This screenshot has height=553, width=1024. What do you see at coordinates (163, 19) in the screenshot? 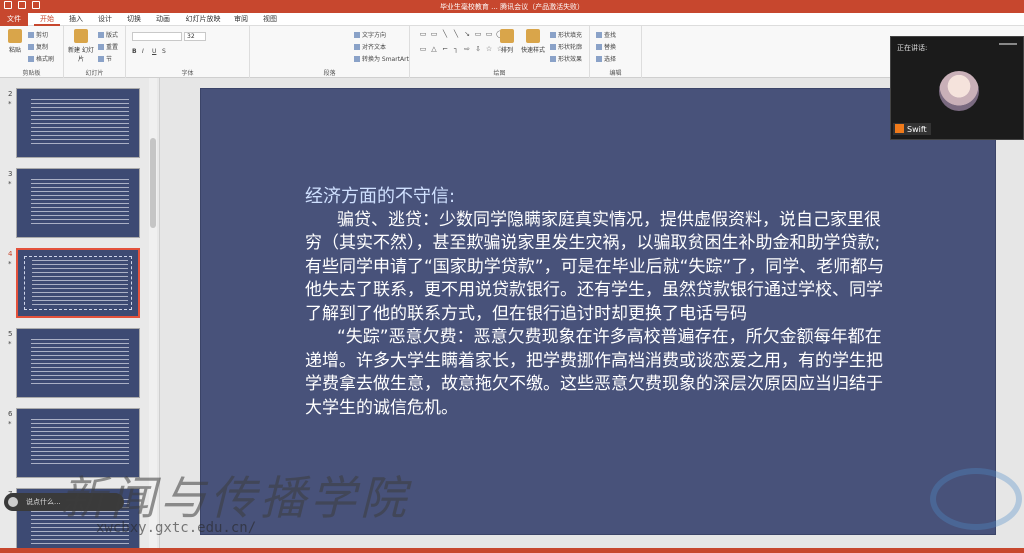
I see `tab-animations: 动画` at bounding box center [163, 19].